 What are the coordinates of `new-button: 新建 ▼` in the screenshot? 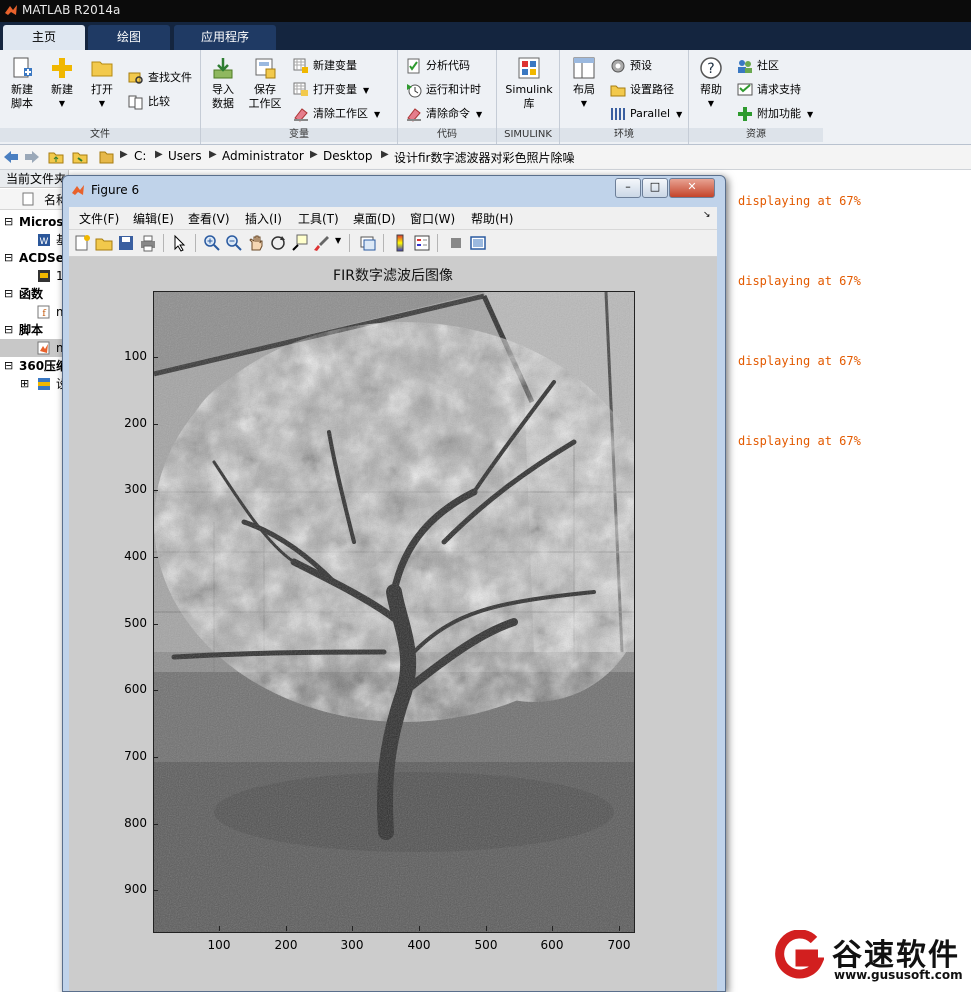 It's located at (62, 83).